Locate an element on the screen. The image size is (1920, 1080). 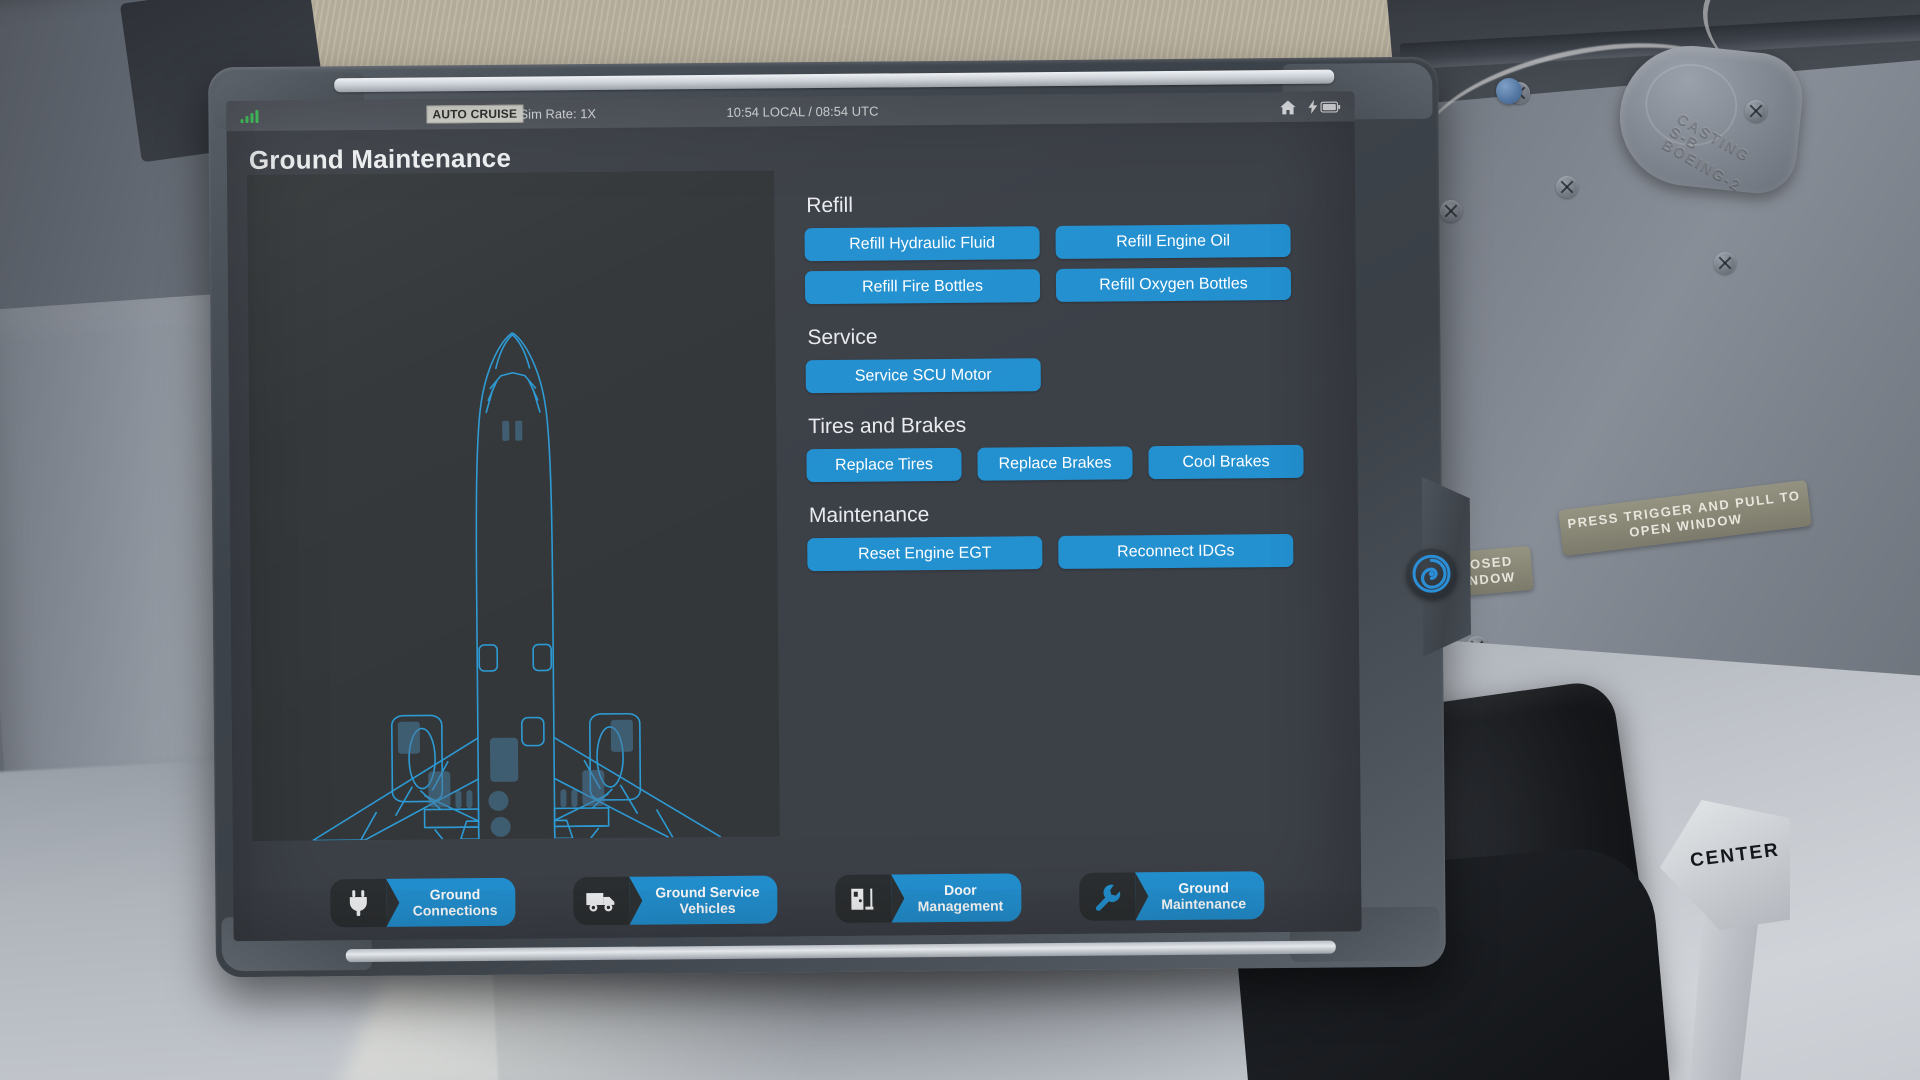
nav-label: Ground Service Vehicles is located at coordinates (703, 900).